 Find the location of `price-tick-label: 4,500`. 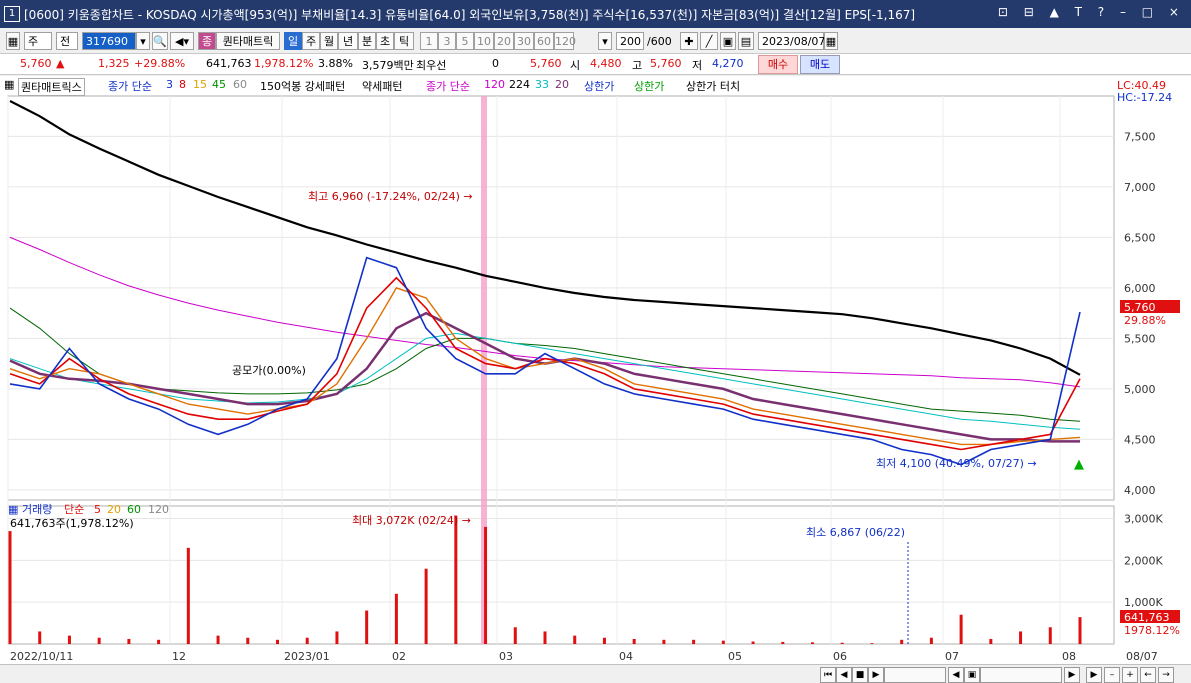

price-tick-label: 4,500 is located at coordinates (1140, 439).